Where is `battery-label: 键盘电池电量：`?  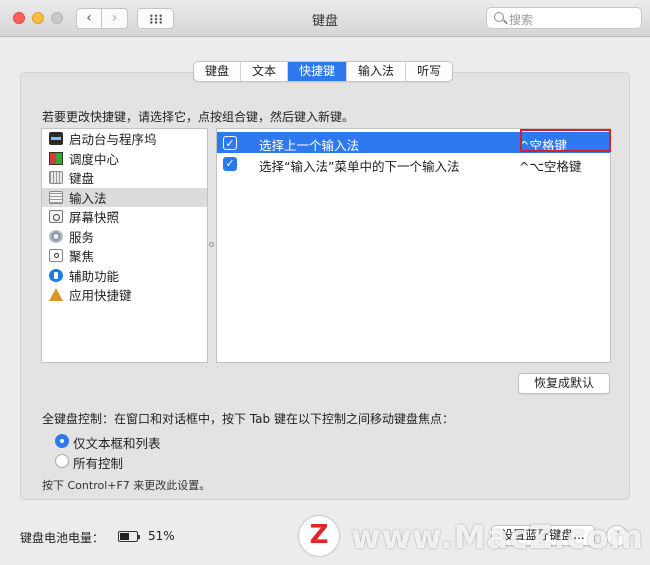 battery-label: 键盘电池电量： is located at coordinates (62, 538).